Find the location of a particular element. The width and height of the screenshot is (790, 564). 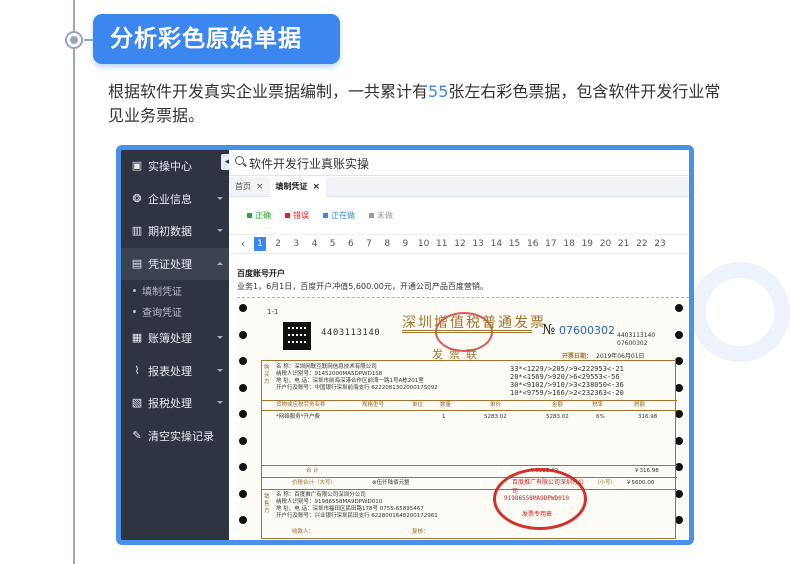

item-header-row: 货物或应税劳务名称 规格型号 单位 数量 单价 金额 税率 税额 is located at coordinates (469, 406).